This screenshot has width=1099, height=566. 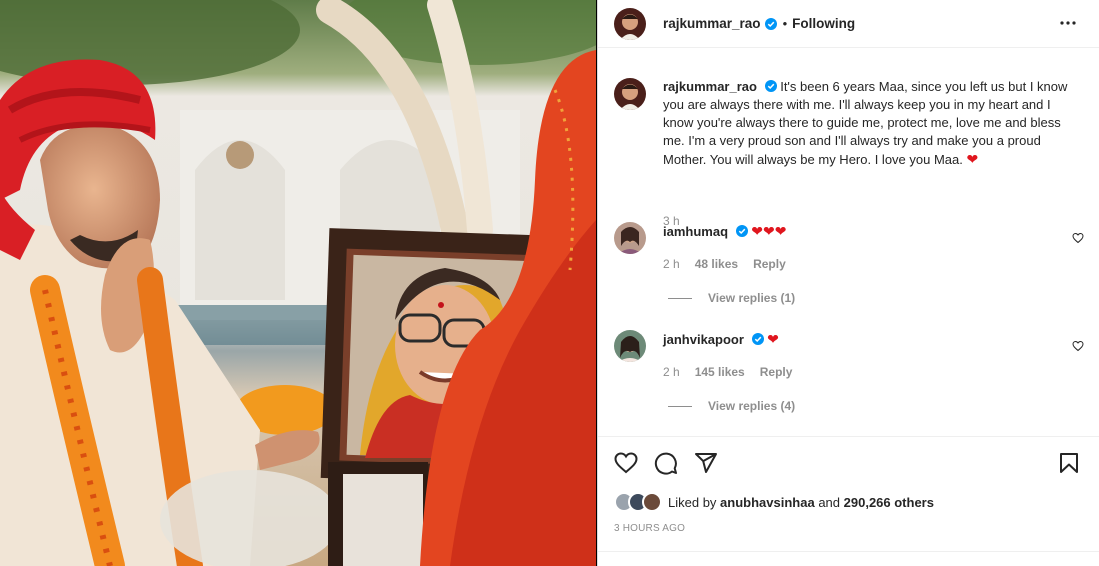 I want to click on author-avatar, so click(x=630, y=23).